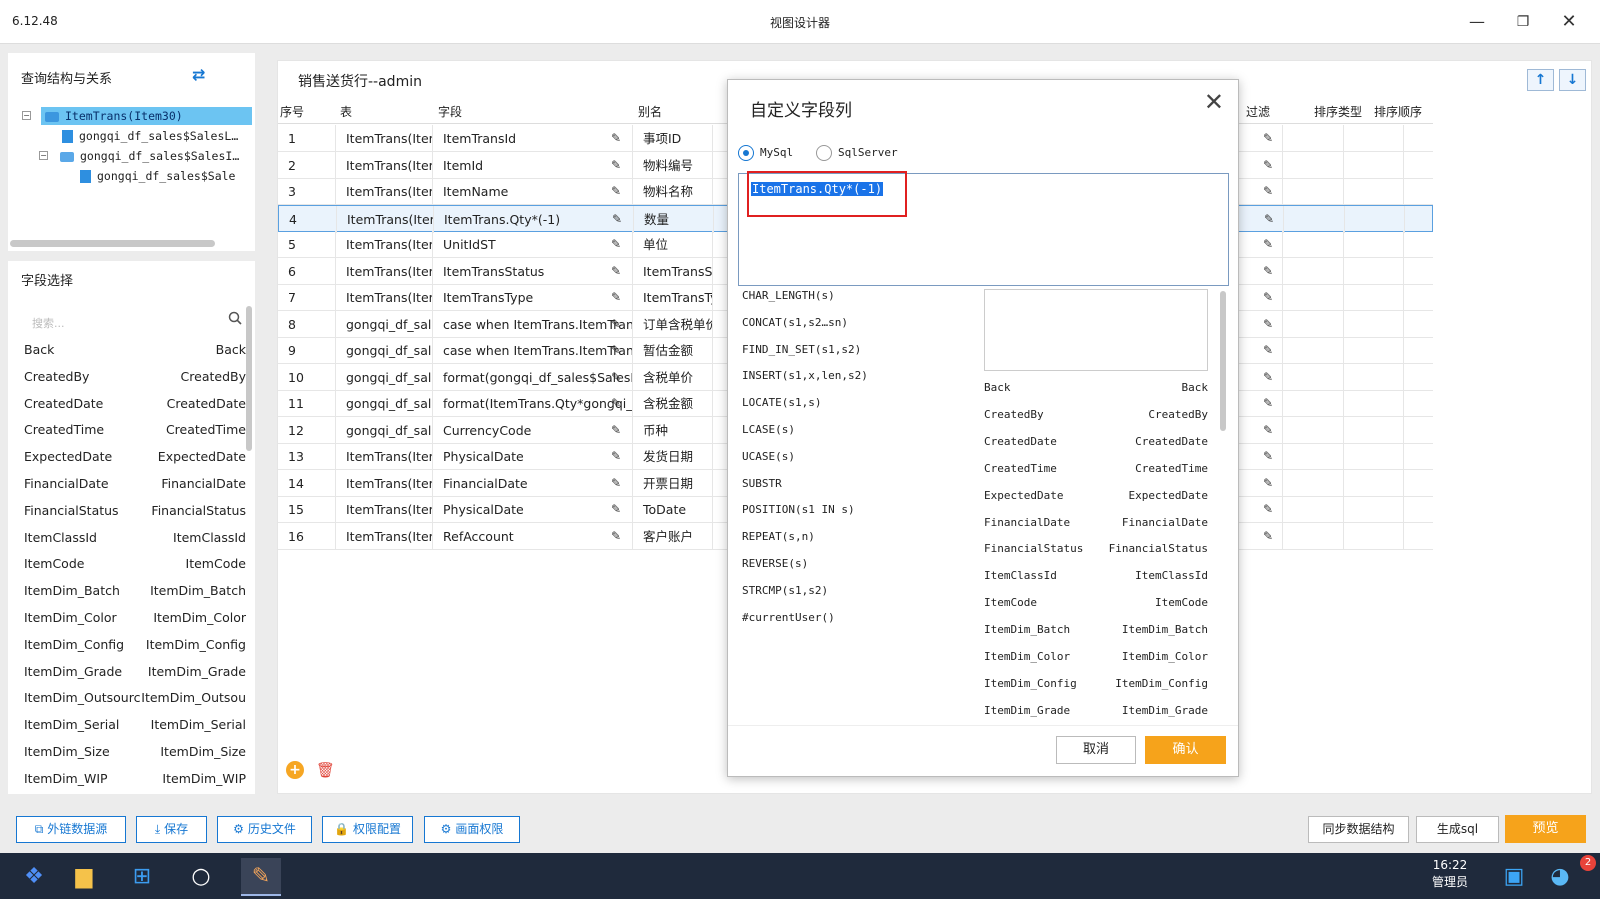 This screenshot has height=899, width=1600. What do you see at coordinates (1185, 750) in the screenshot?
I see `confirm-button: 确认` at bounding box center [1185, 750].